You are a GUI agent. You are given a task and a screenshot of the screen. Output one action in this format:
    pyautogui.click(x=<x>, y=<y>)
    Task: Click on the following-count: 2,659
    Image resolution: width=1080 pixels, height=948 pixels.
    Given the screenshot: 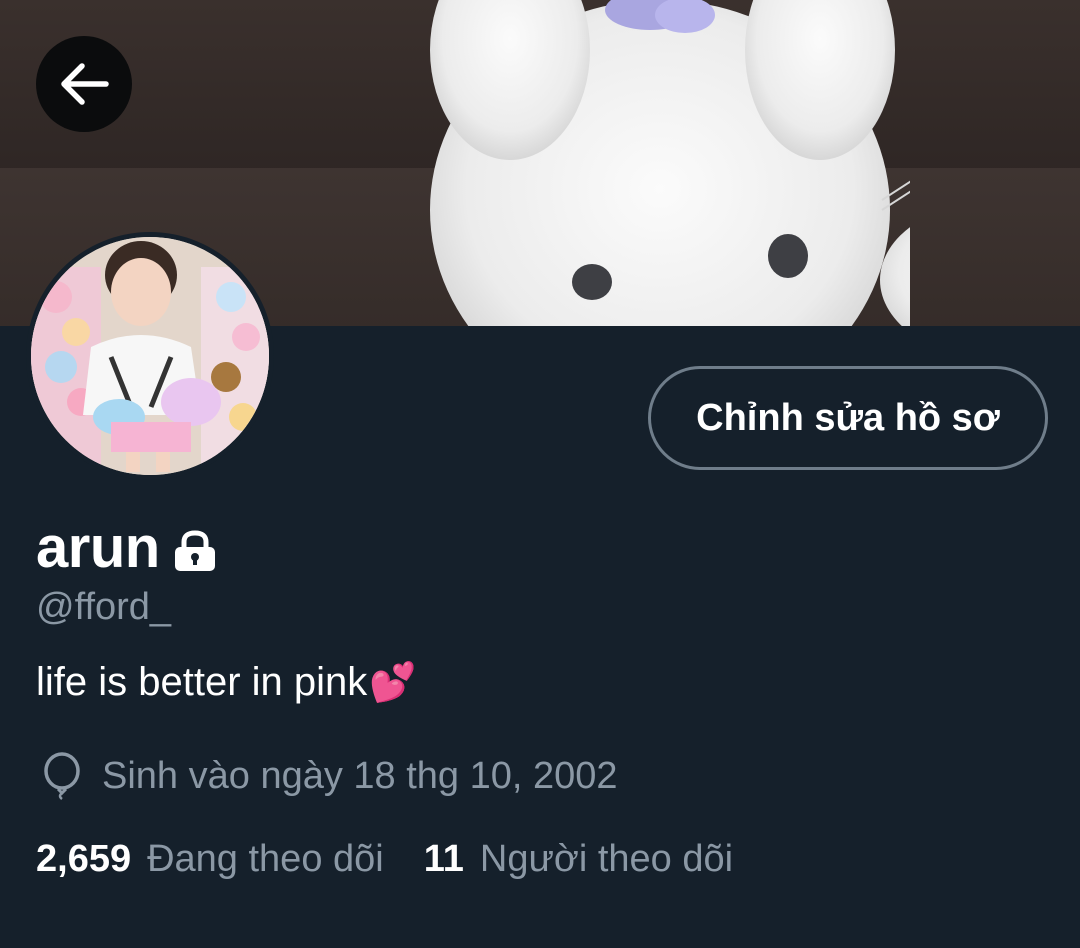 What is the action you would take?
    pyautogui.click(x=84, y=859)
    